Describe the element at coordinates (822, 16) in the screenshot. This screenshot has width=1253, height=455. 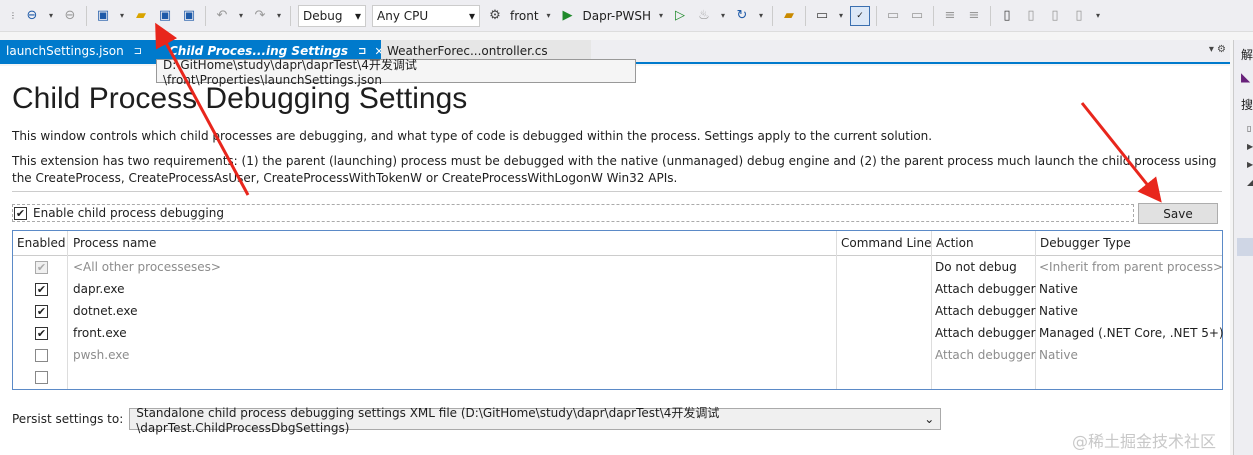
I see `window-layout-icon: ▭` at that location.